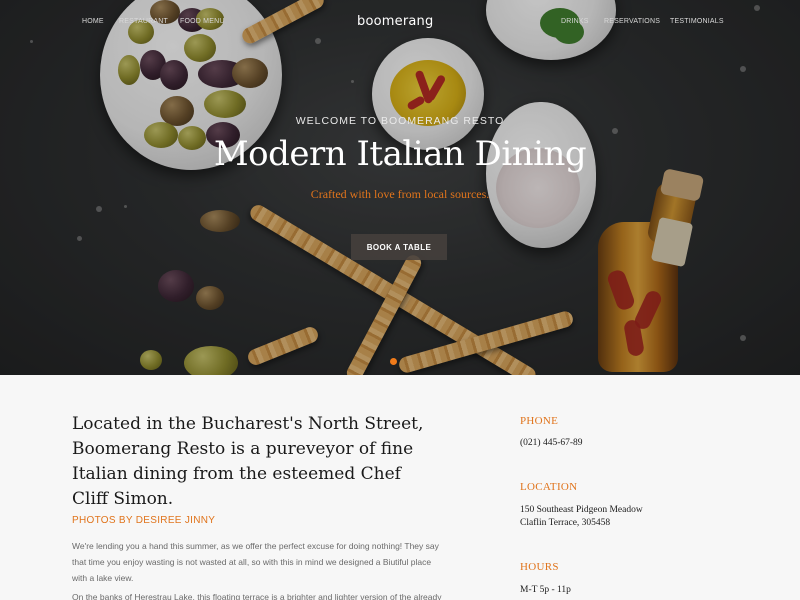  I want to click on hero-kicker: WELCOME TO BOOMERANG RESTO, so click(400, 121).